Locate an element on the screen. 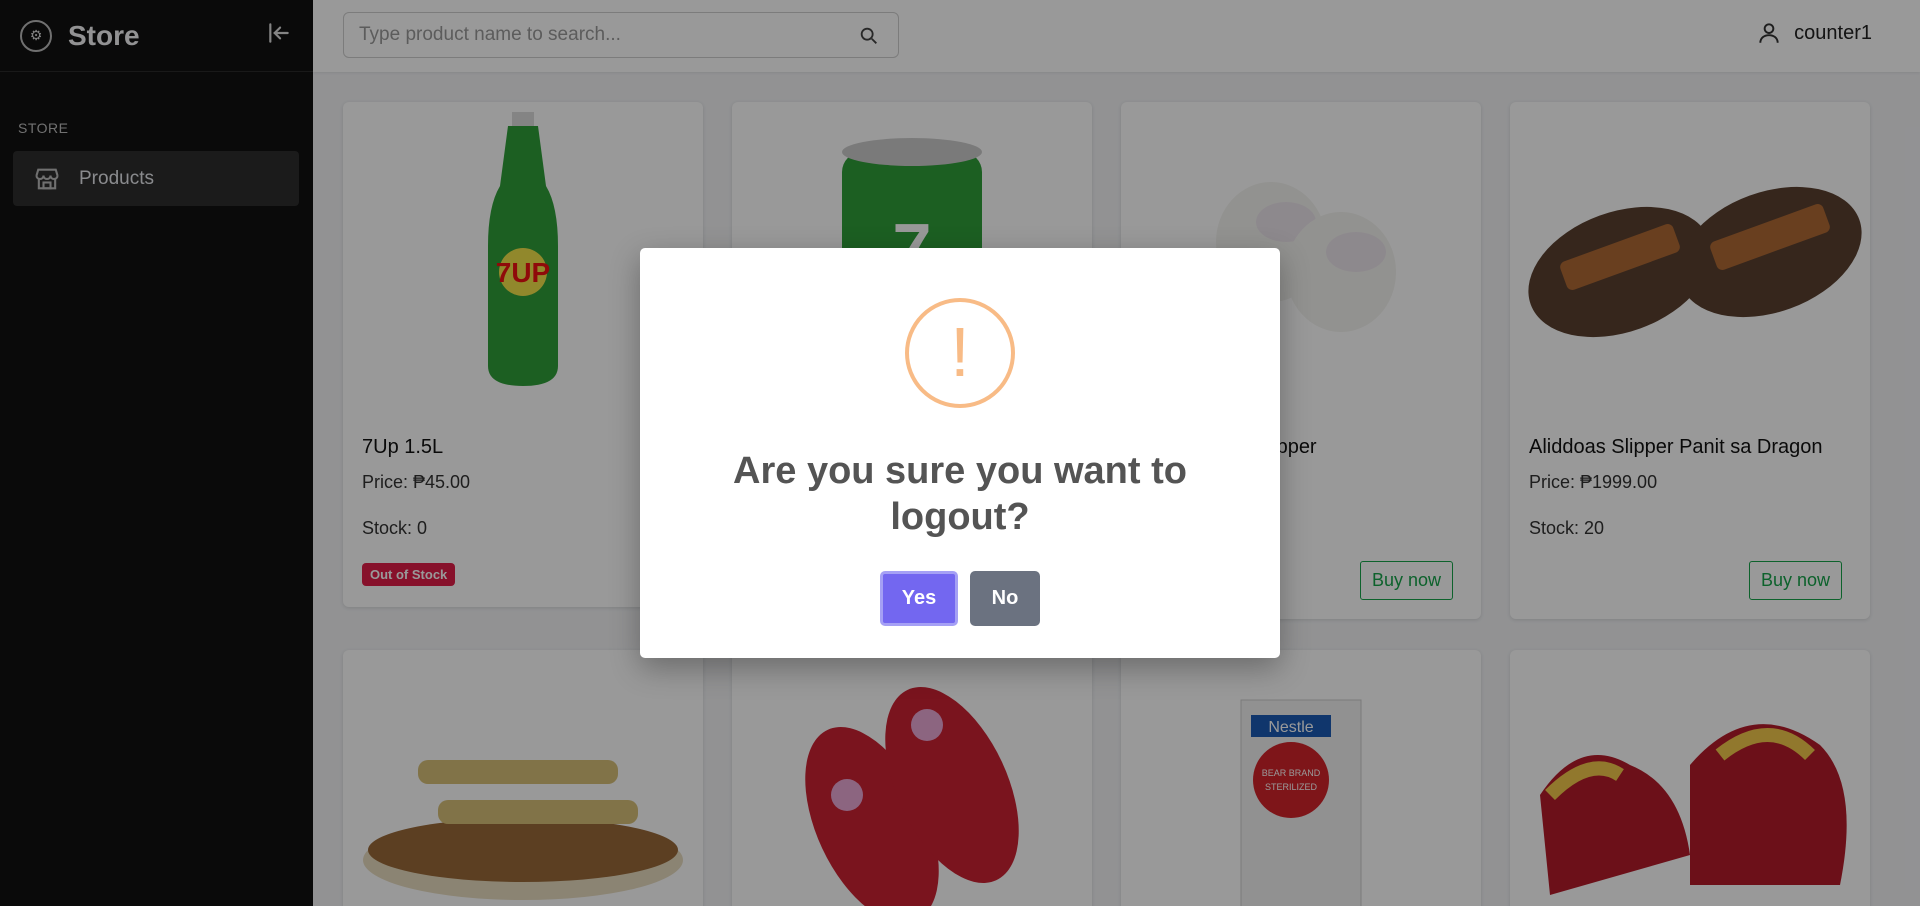 The image size is (1920, 906). confirm-yes-button: Yes is located at coordinates (919, 598).